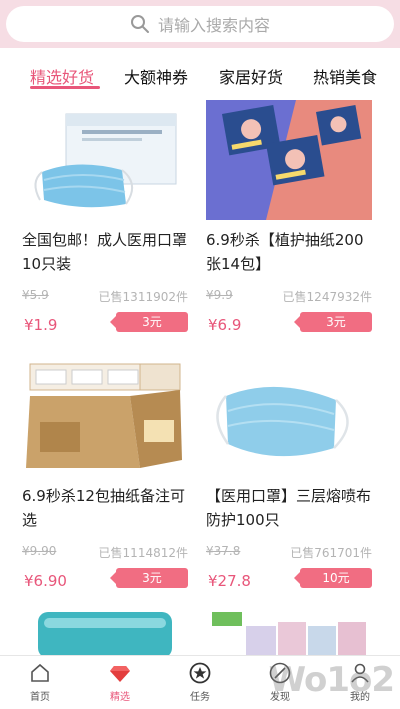 This screenshot has width=400, height=709. I want to click on header-band: 请输入搜索内容, so click(200, 24).